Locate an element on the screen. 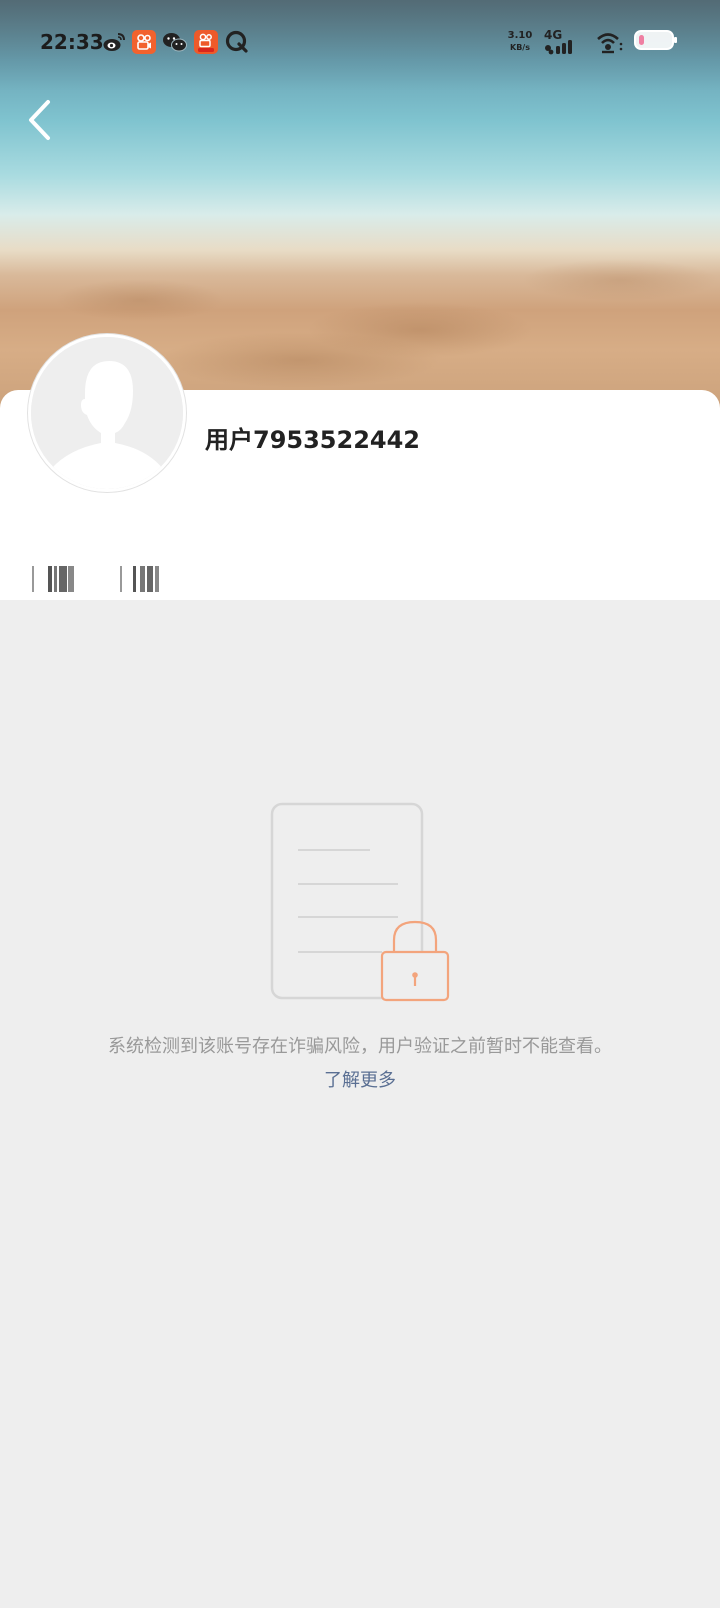 The height and width of the screenshot is (1608, 720). learn-more-link: 了解更多 is located at coordinates (360, 1079).